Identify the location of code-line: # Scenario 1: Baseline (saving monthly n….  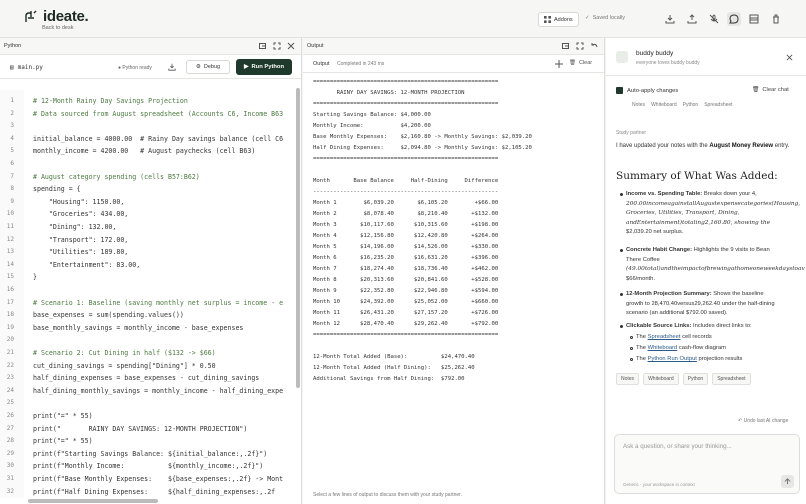
(158, 303).